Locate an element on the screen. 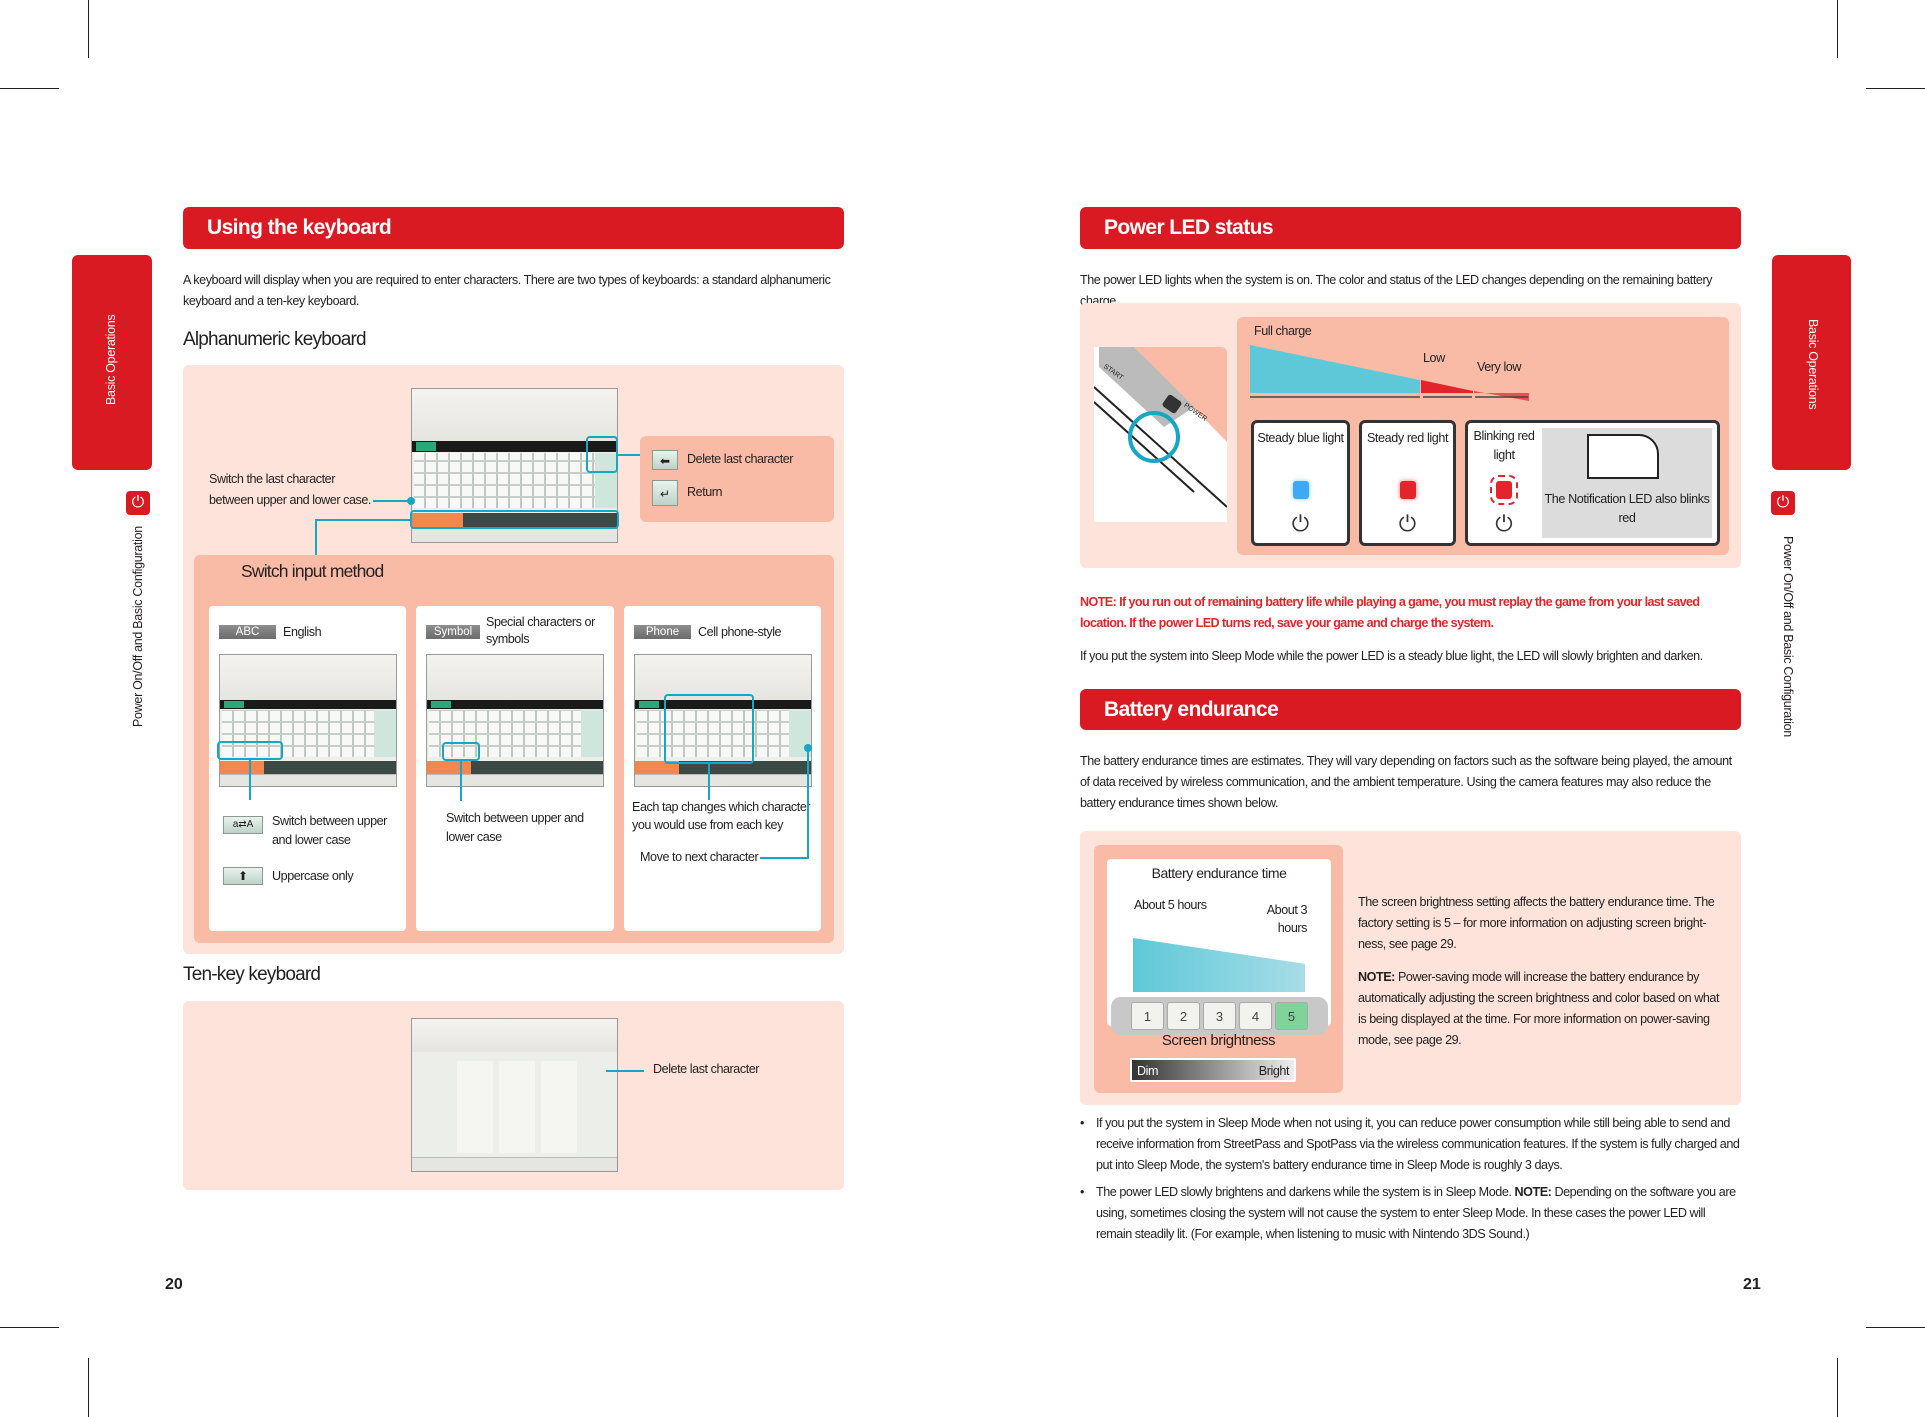 This screenshot has height=1417, width=1925. card-label: Cell phone-style is located at coordinates (740, 632).